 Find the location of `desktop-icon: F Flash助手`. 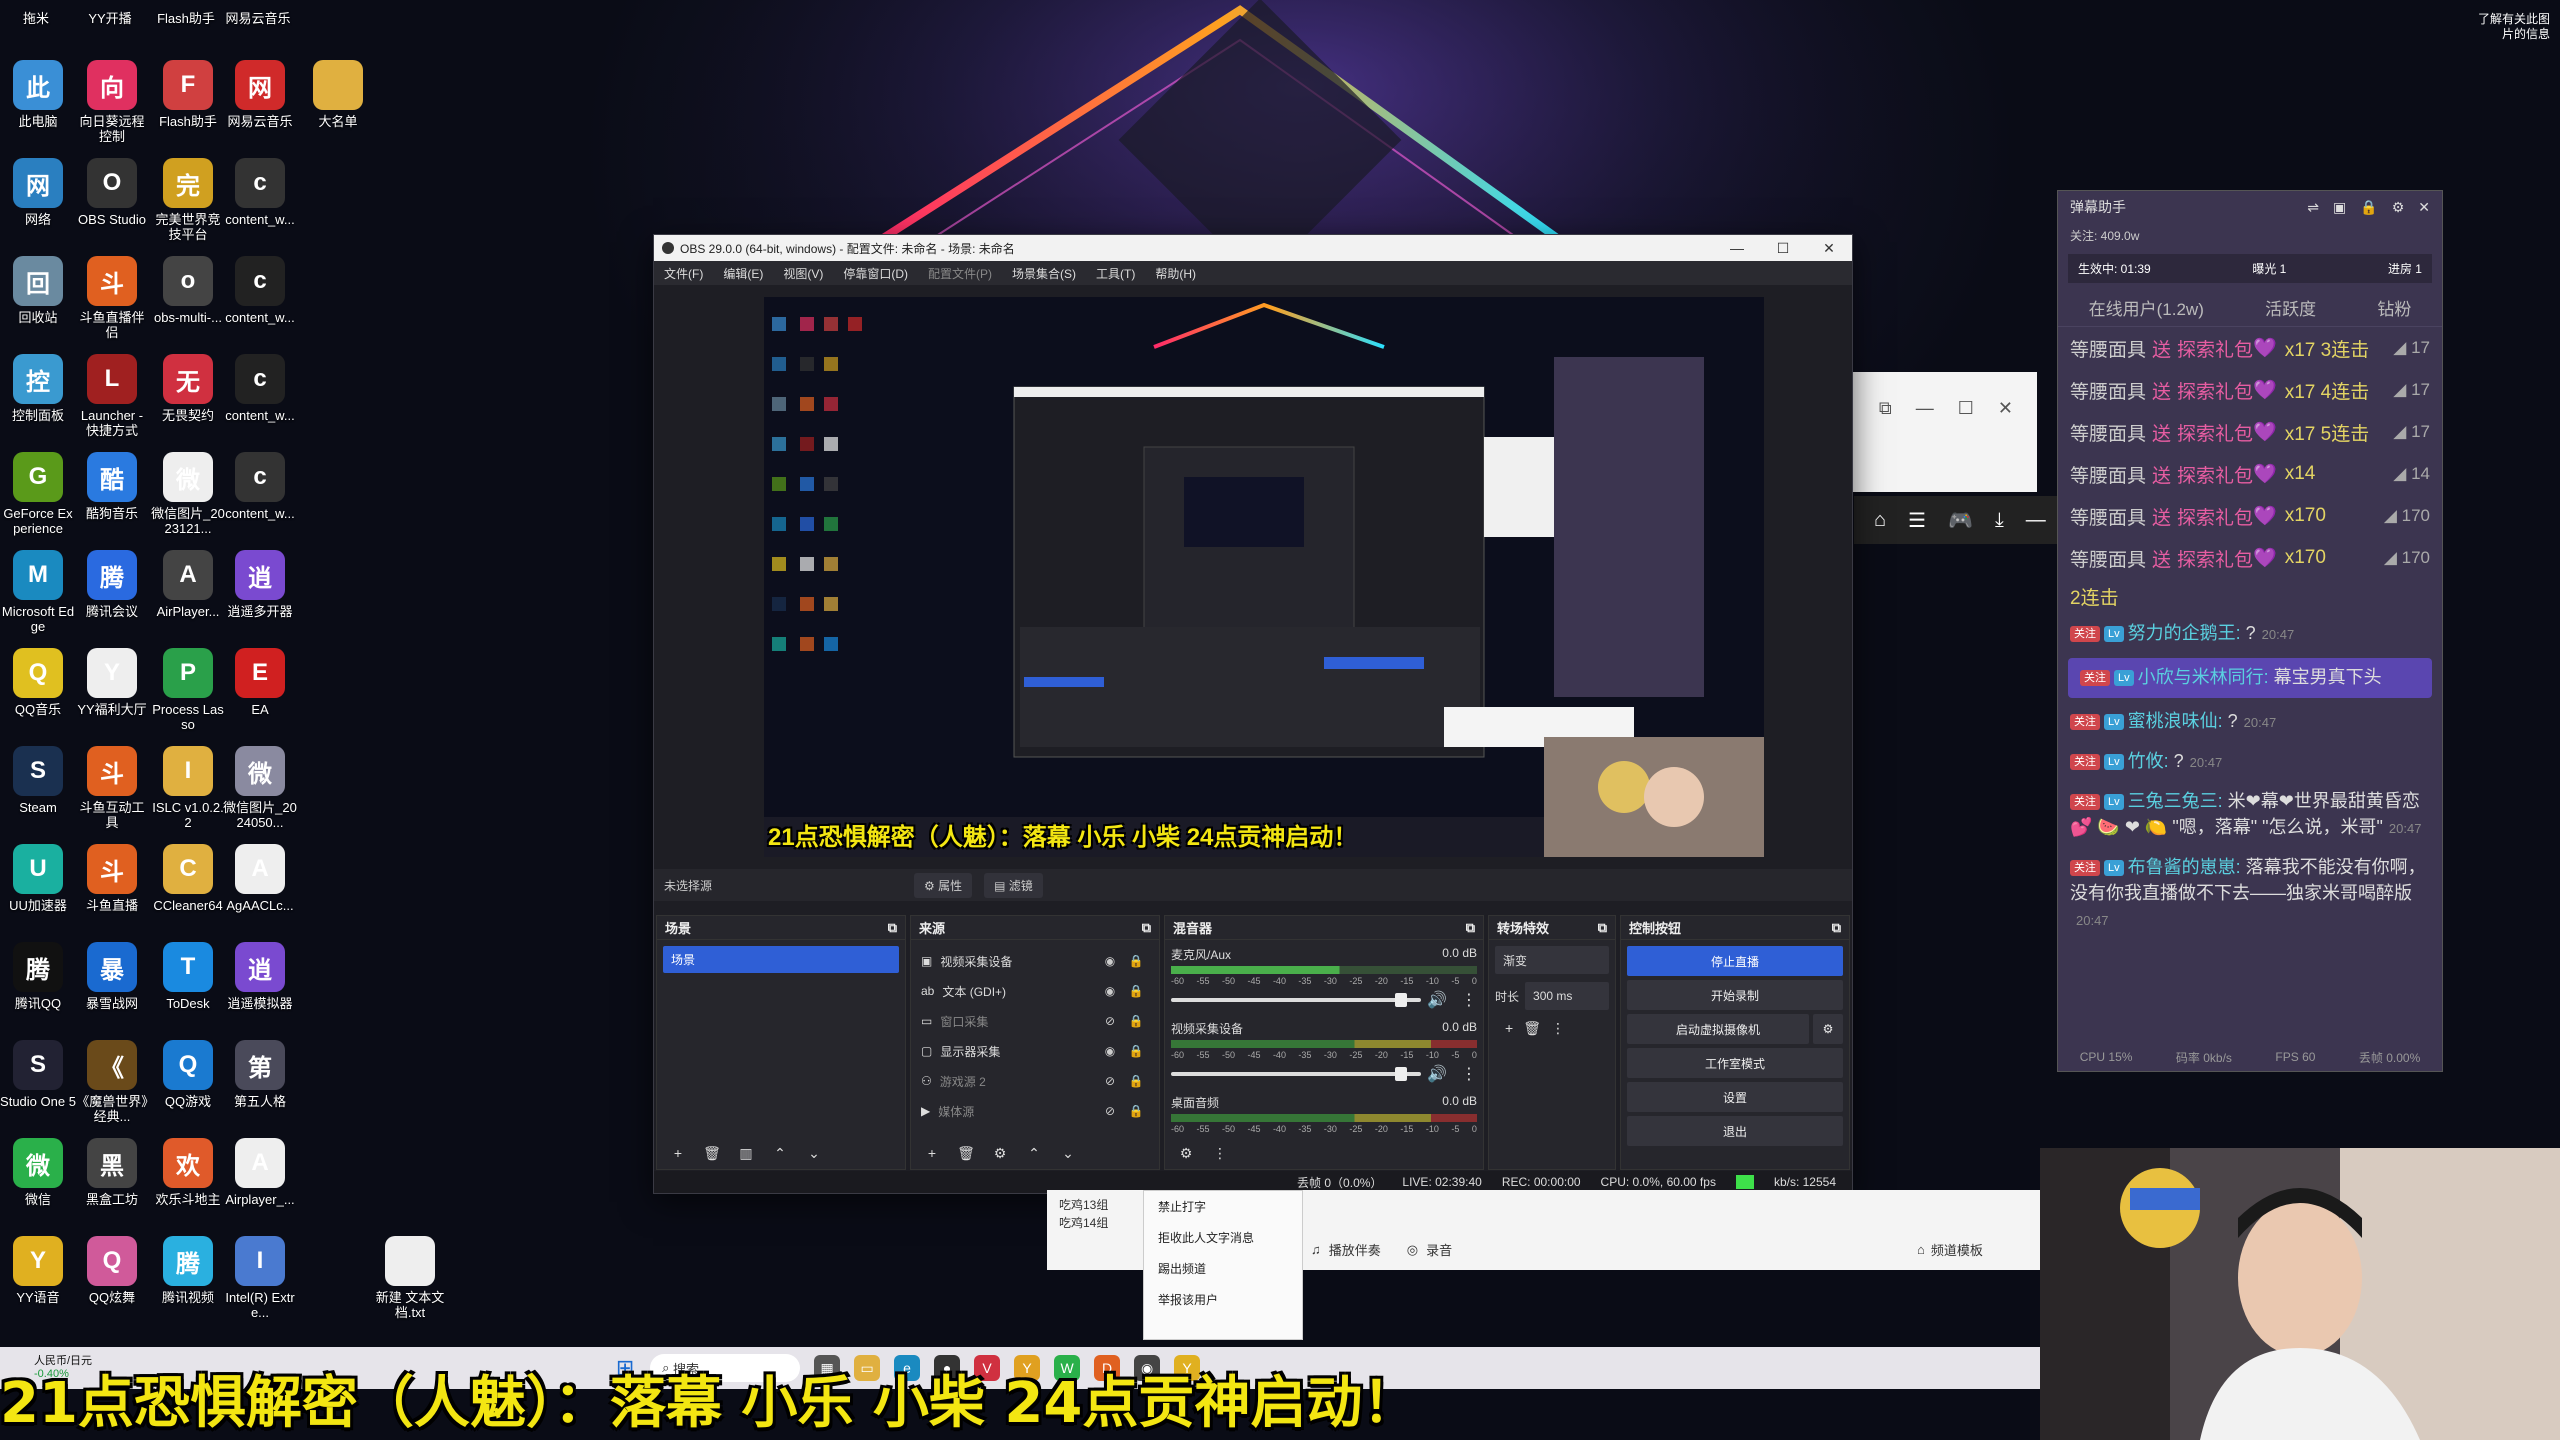

desktop-icon: F Flash助手 is located at coordinates (188, 94).